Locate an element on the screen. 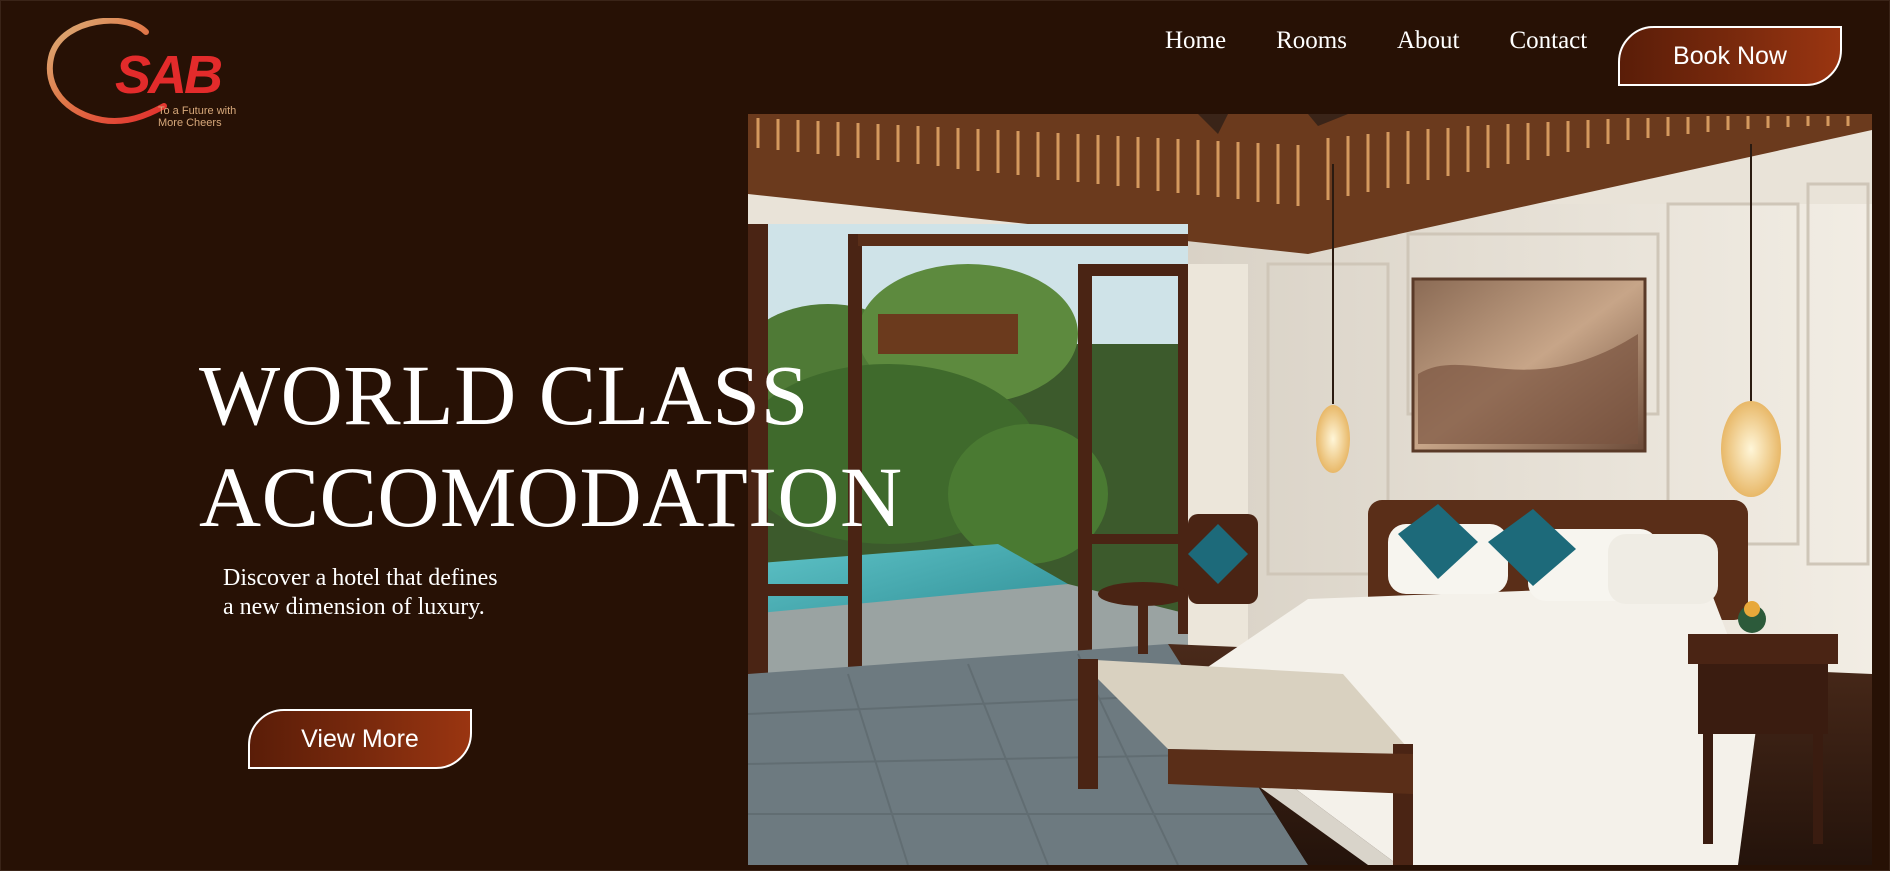  brand-logo: SAB To a Future with More Cheers is located at coordinates (151, 74).